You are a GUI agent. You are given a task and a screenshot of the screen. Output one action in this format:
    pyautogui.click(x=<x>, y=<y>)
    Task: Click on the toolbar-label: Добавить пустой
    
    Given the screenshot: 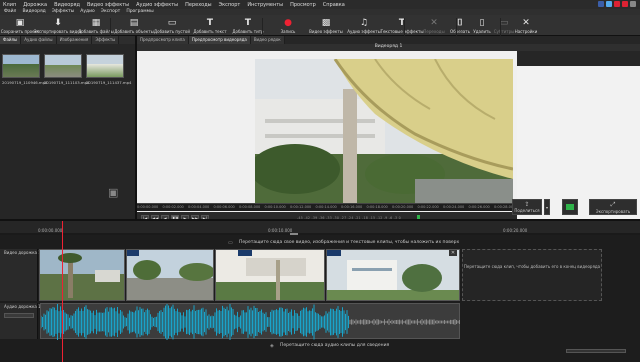 What is the action you would take?
    pyautogui.click(x=172, y=31)
    